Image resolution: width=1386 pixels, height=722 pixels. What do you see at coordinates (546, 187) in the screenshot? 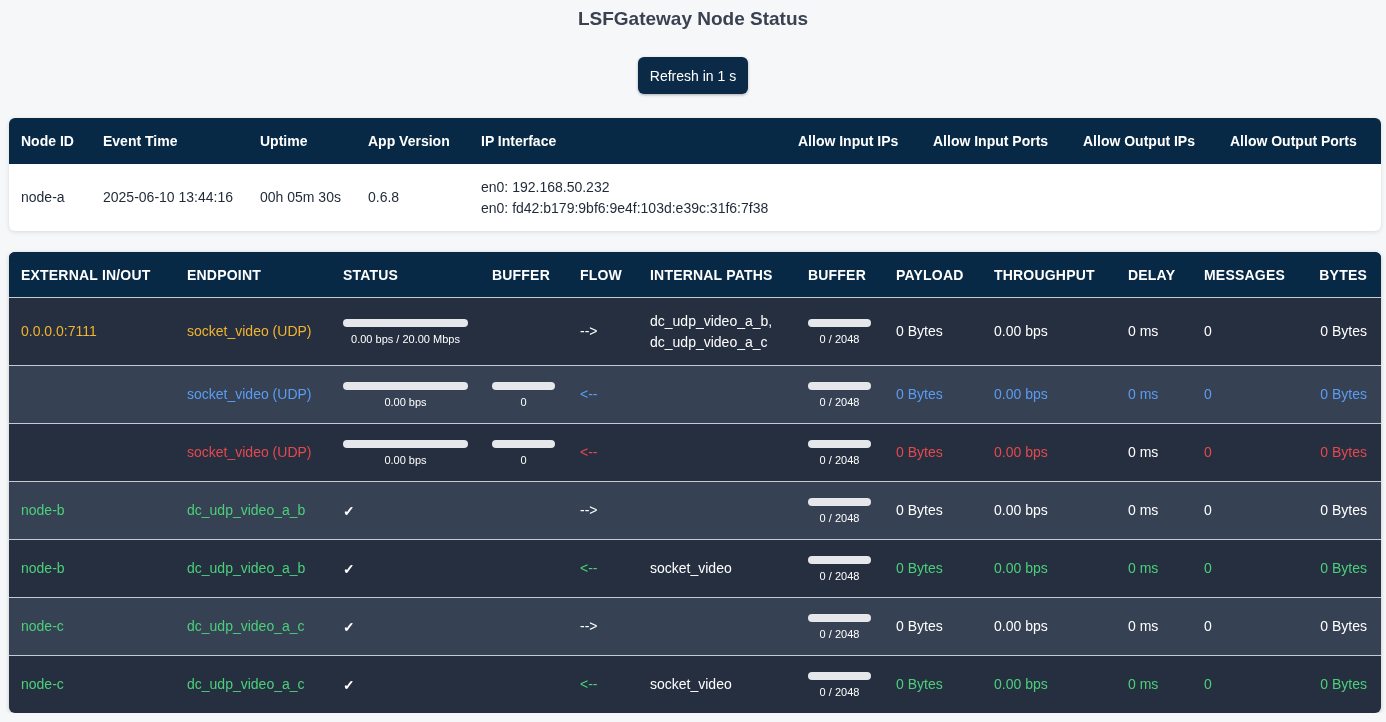
I see `table-cell-text: en0: 192.168.50.232` at bounding box center [546, 187].